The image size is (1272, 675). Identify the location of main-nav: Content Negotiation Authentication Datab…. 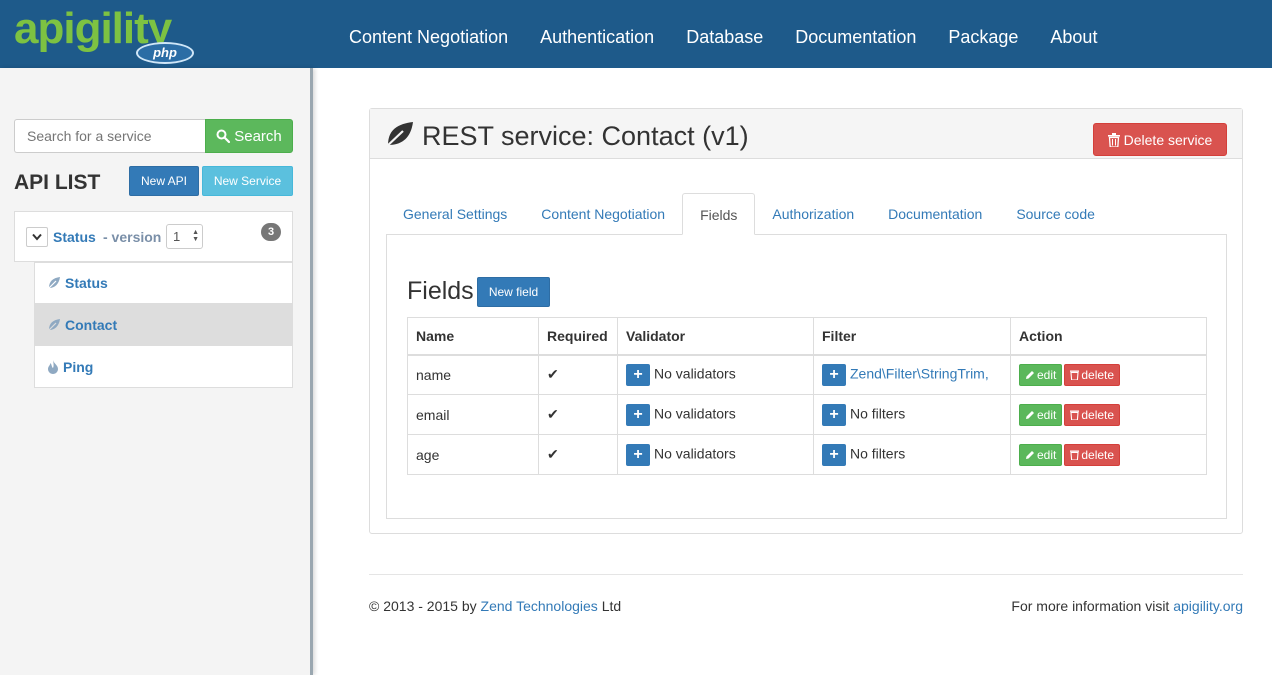
(739, 34).